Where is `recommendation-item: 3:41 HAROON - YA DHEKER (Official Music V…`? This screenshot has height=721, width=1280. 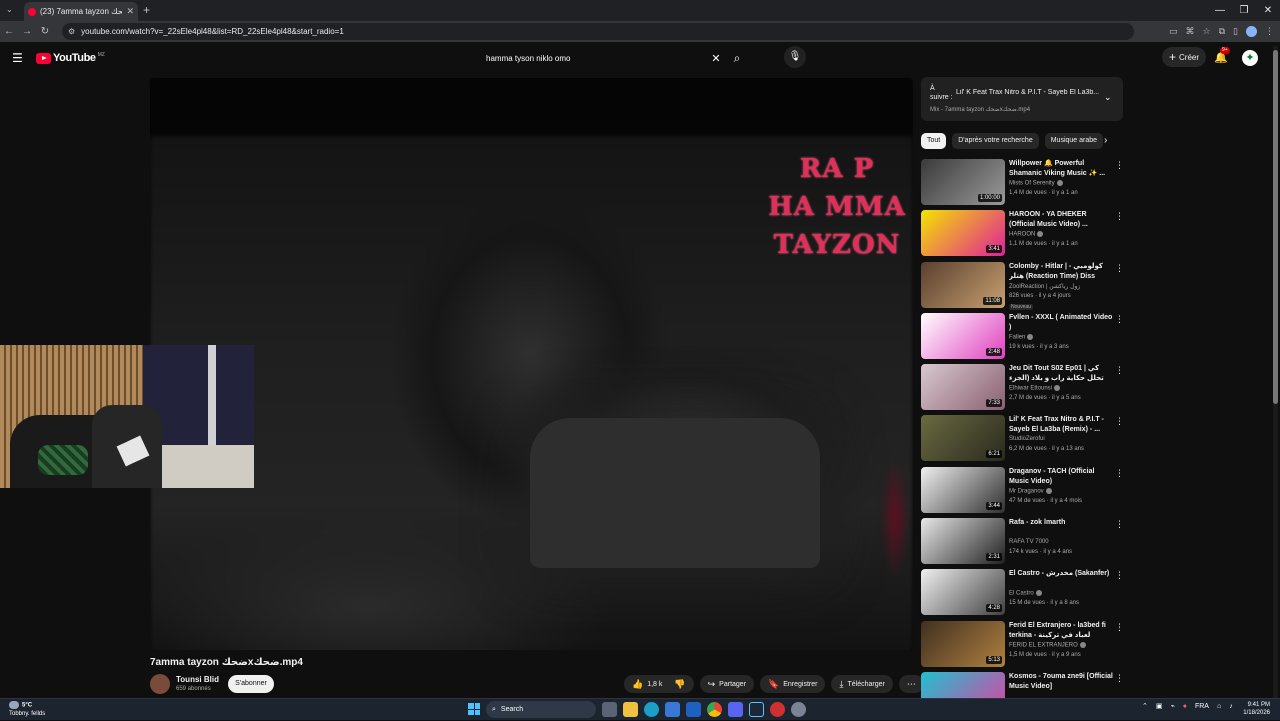
recommendation-item: 3:41 HAROON - YA DHEKER (Official Music V… is located at coordinates (1023, 233).